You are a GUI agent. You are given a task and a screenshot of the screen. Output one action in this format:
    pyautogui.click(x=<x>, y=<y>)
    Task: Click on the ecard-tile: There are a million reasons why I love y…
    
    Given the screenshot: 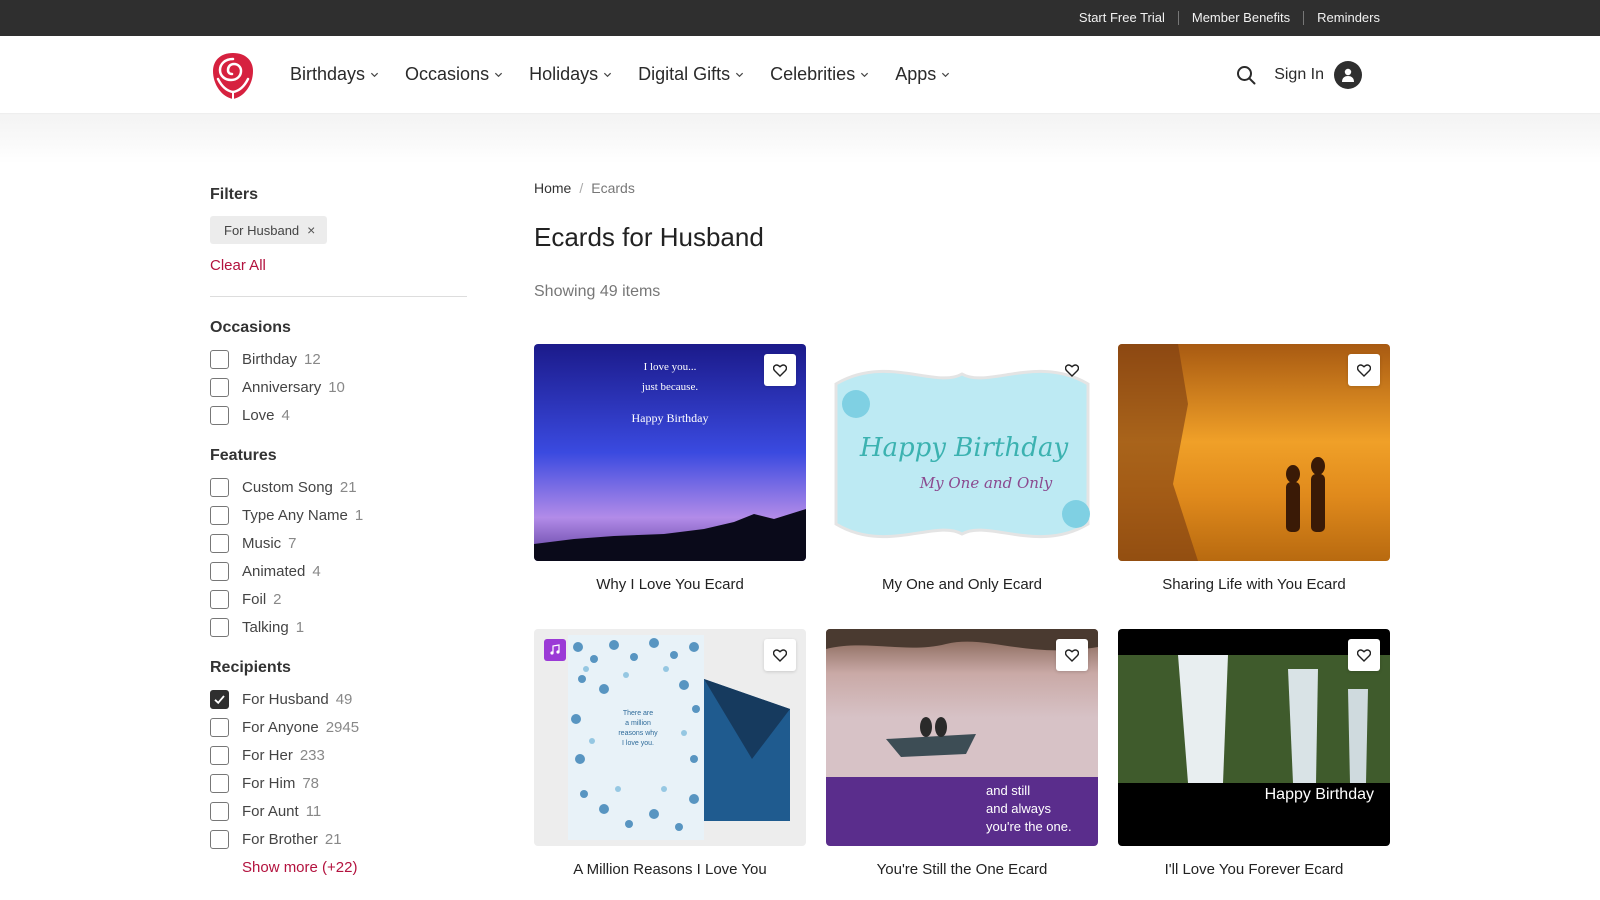 What is the action you would take?
    pyautogui.click(x=670, y=753)
    